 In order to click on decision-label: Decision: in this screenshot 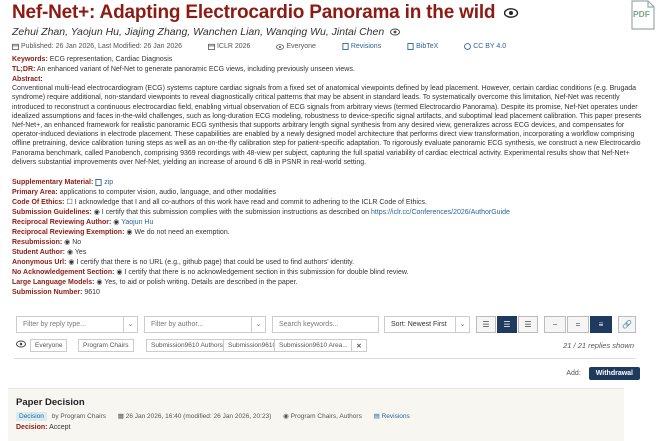, I will do `click(32, 427)`.